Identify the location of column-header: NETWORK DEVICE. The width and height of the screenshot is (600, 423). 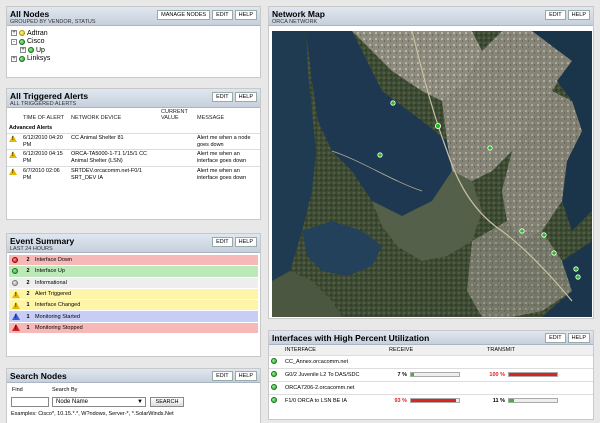
(114, 115).